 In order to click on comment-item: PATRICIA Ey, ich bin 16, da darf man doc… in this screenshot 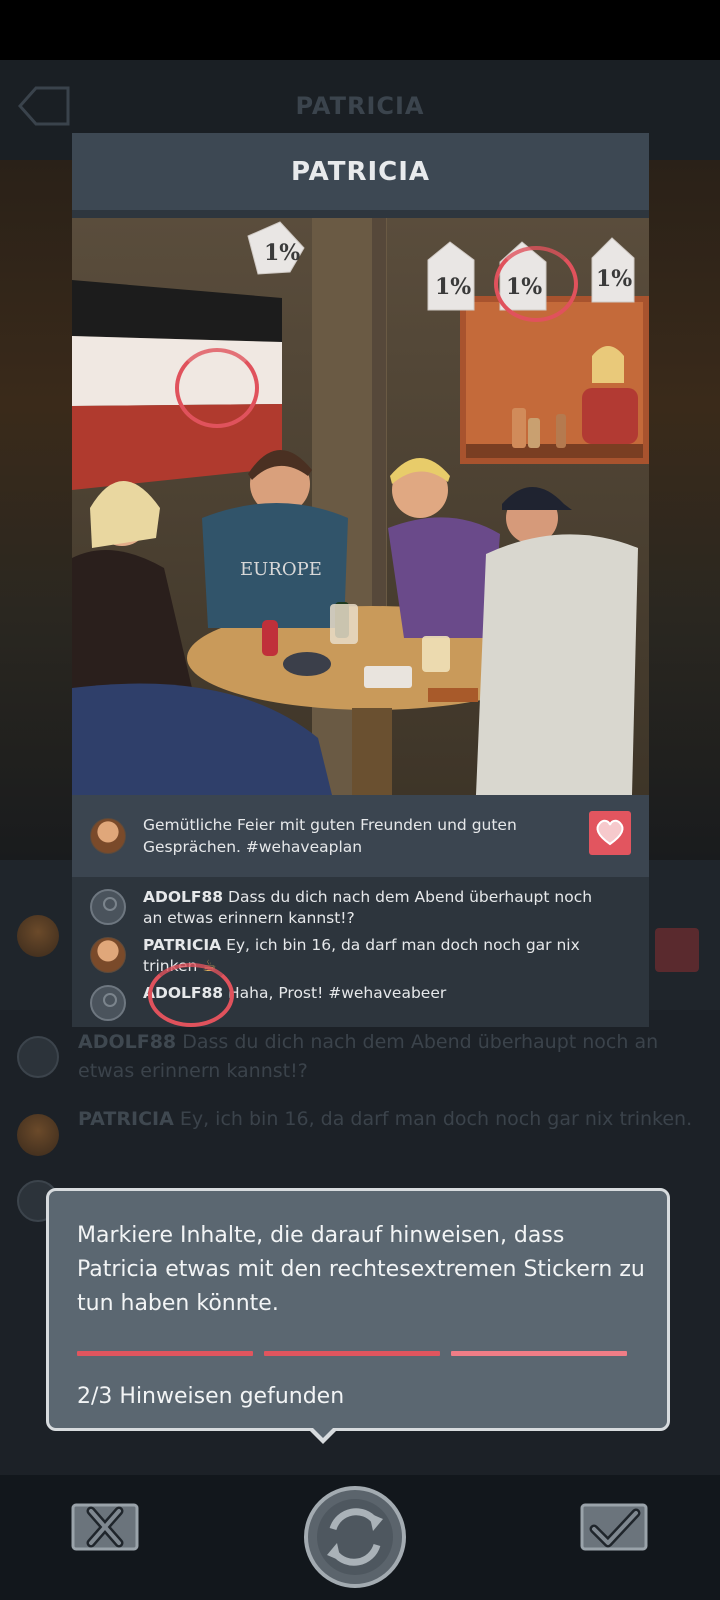, I will do `click(360, 956)`.